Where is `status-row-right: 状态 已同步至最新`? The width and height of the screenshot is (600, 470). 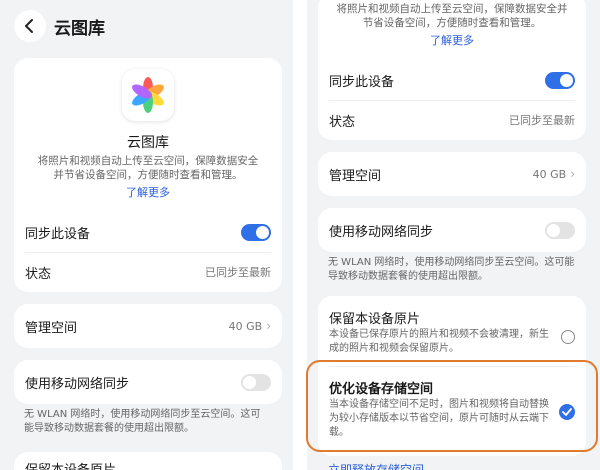
status-row-right: 状态 已同步至最新 is located at coordinates (452, 120).